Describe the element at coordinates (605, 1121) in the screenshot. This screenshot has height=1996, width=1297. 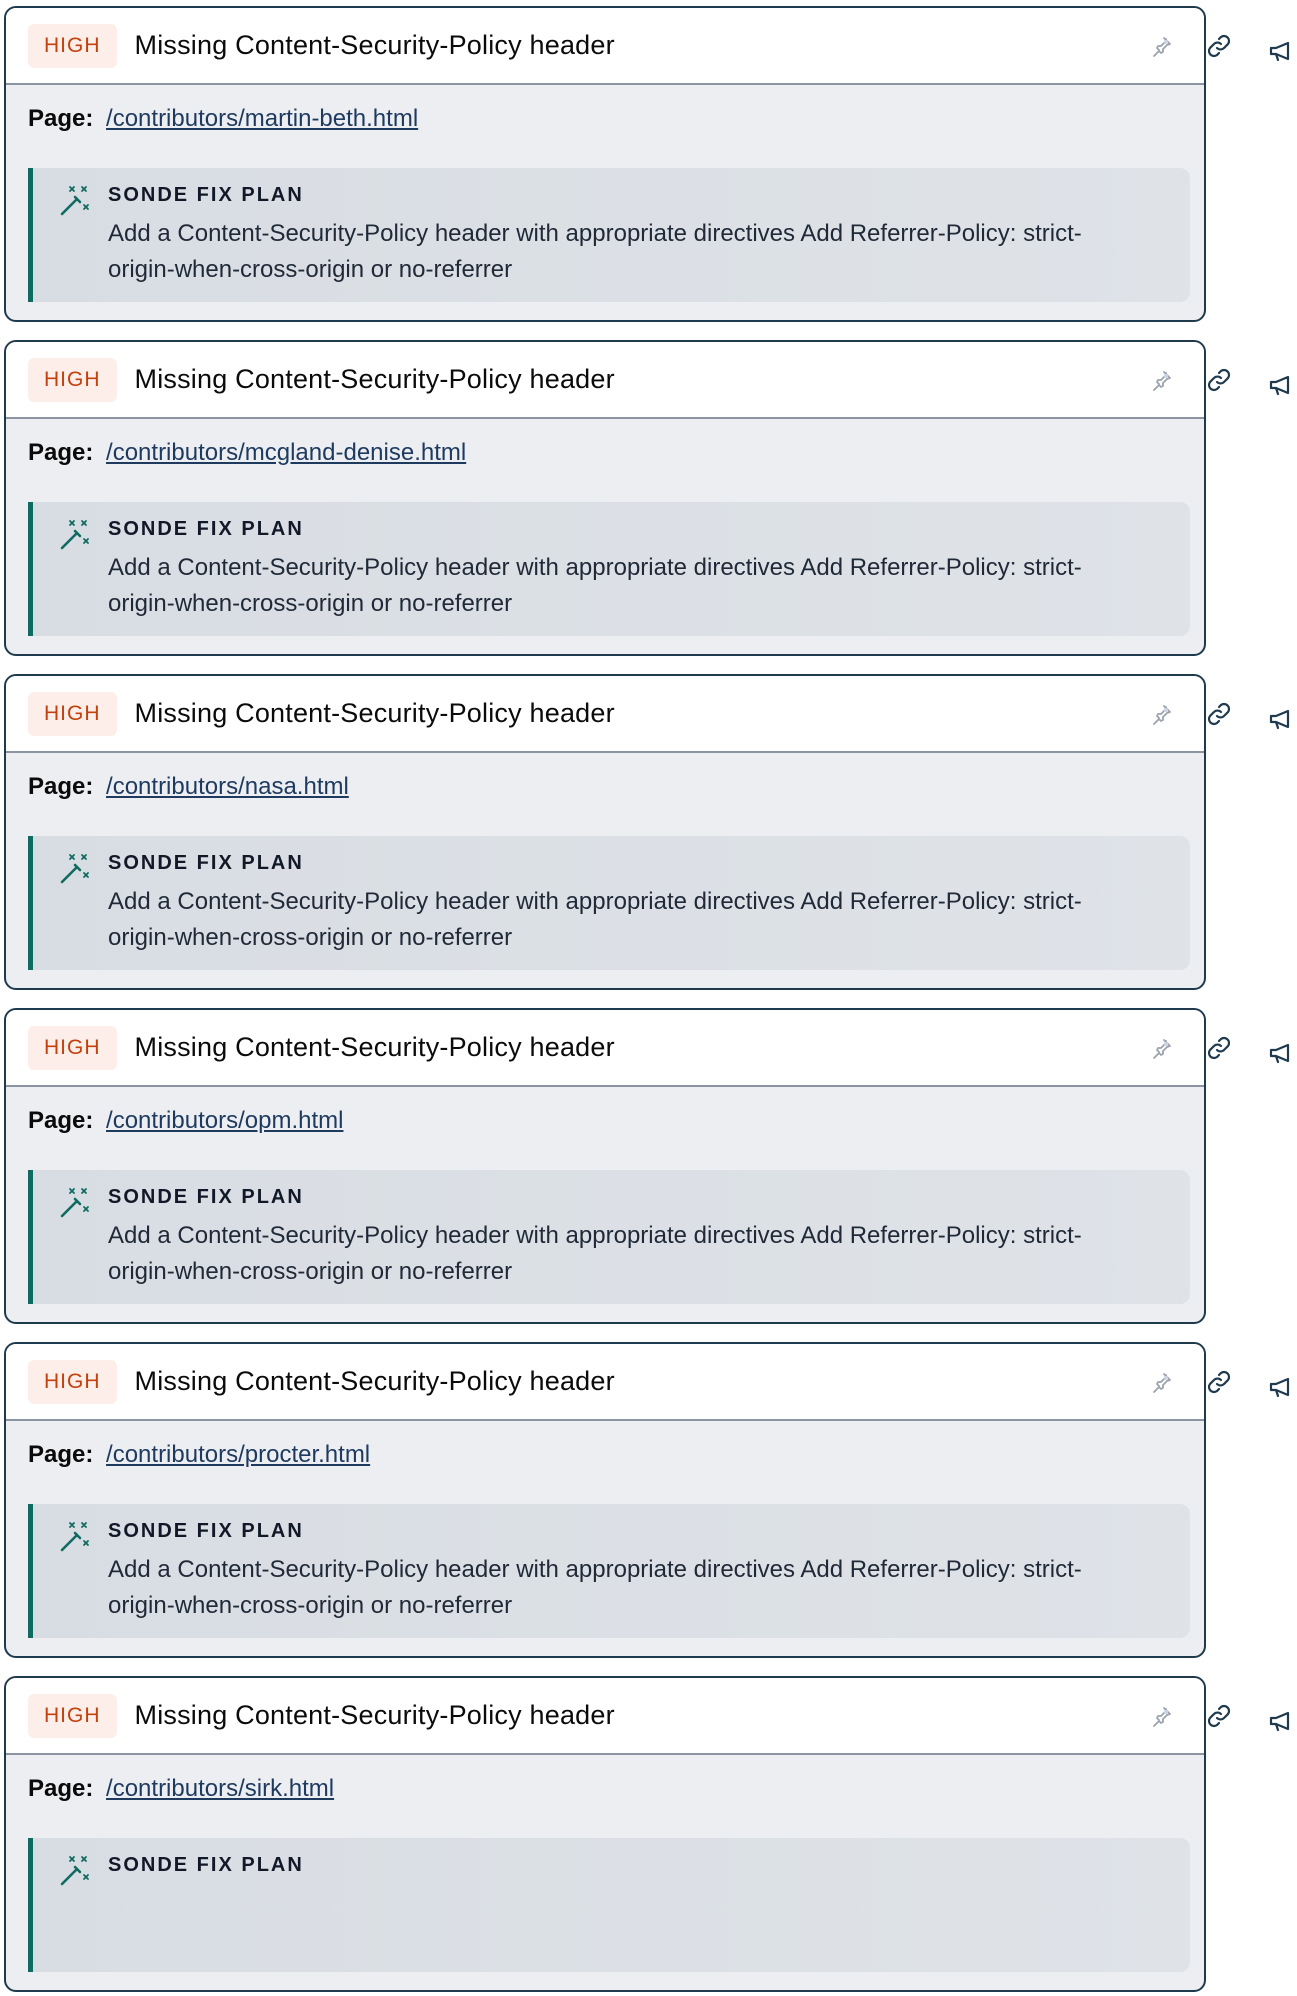
I see `page-line: Page: /contributors/opm.html` at that location.